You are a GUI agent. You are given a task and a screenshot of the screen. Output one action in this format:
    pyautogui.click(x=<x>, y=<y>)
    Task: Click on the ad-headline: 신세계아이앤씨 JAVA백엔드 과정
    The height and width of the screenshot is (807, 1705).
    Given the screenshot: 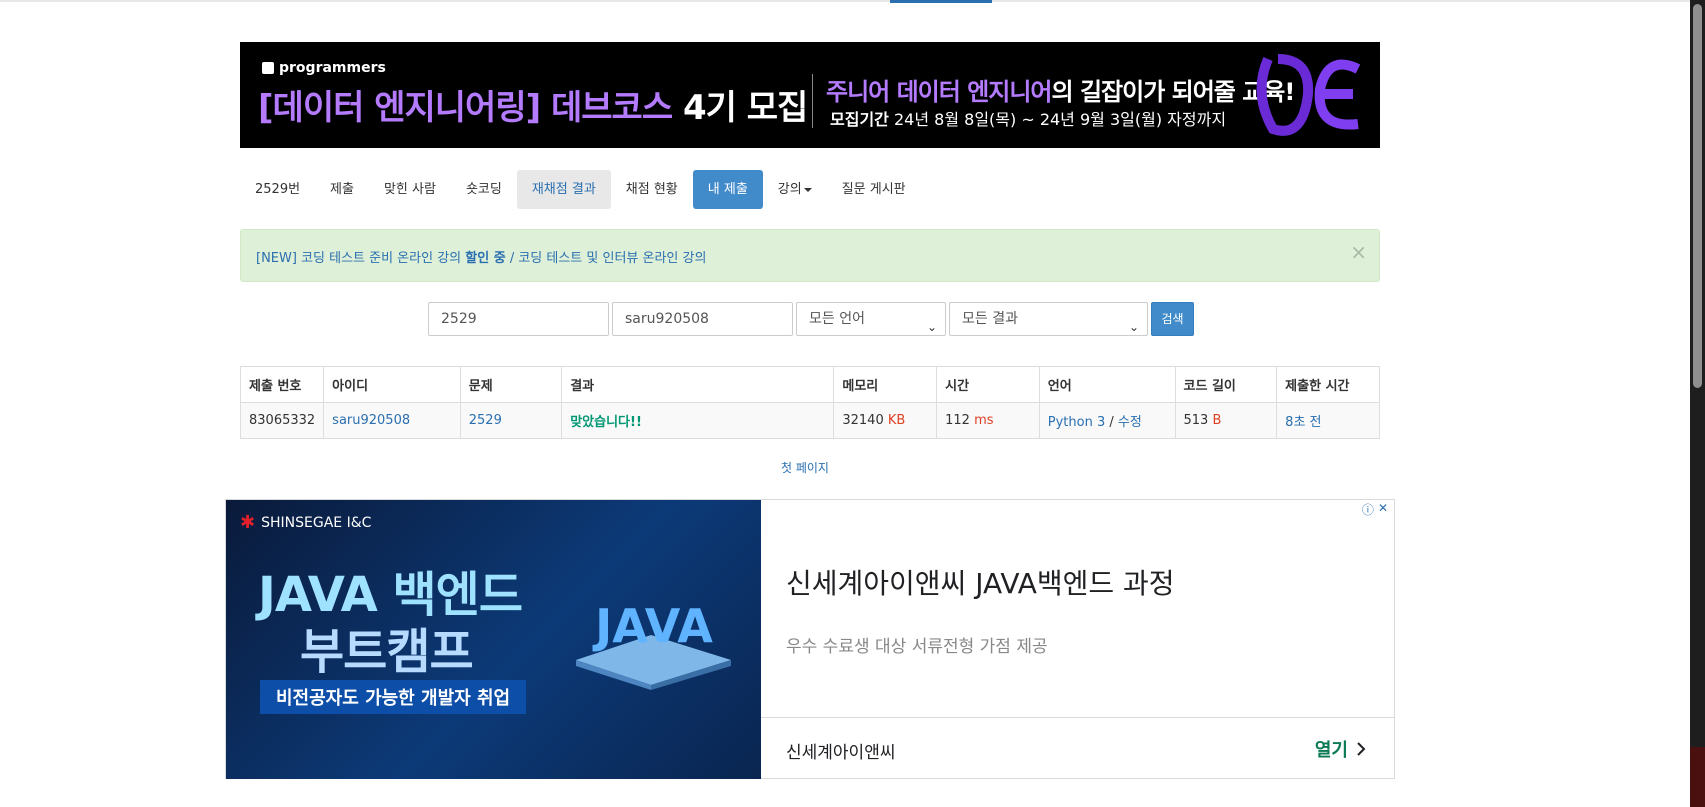 What is the action you would take?
    pyautogui.click(x=980, y=582)
    